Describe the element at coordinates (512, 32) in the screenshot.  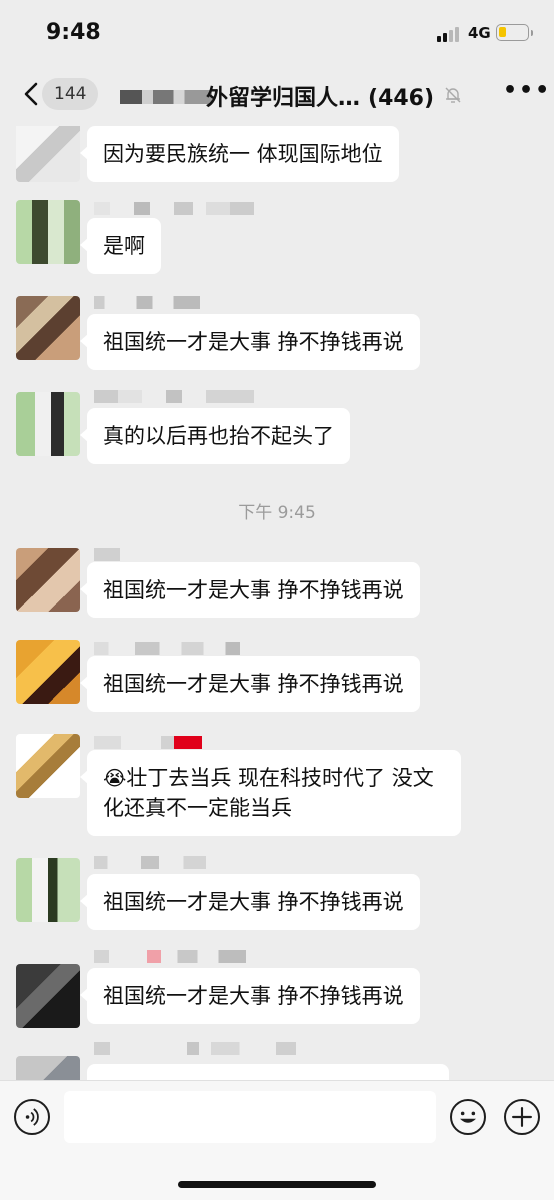
I see `battery-icon` at that location.